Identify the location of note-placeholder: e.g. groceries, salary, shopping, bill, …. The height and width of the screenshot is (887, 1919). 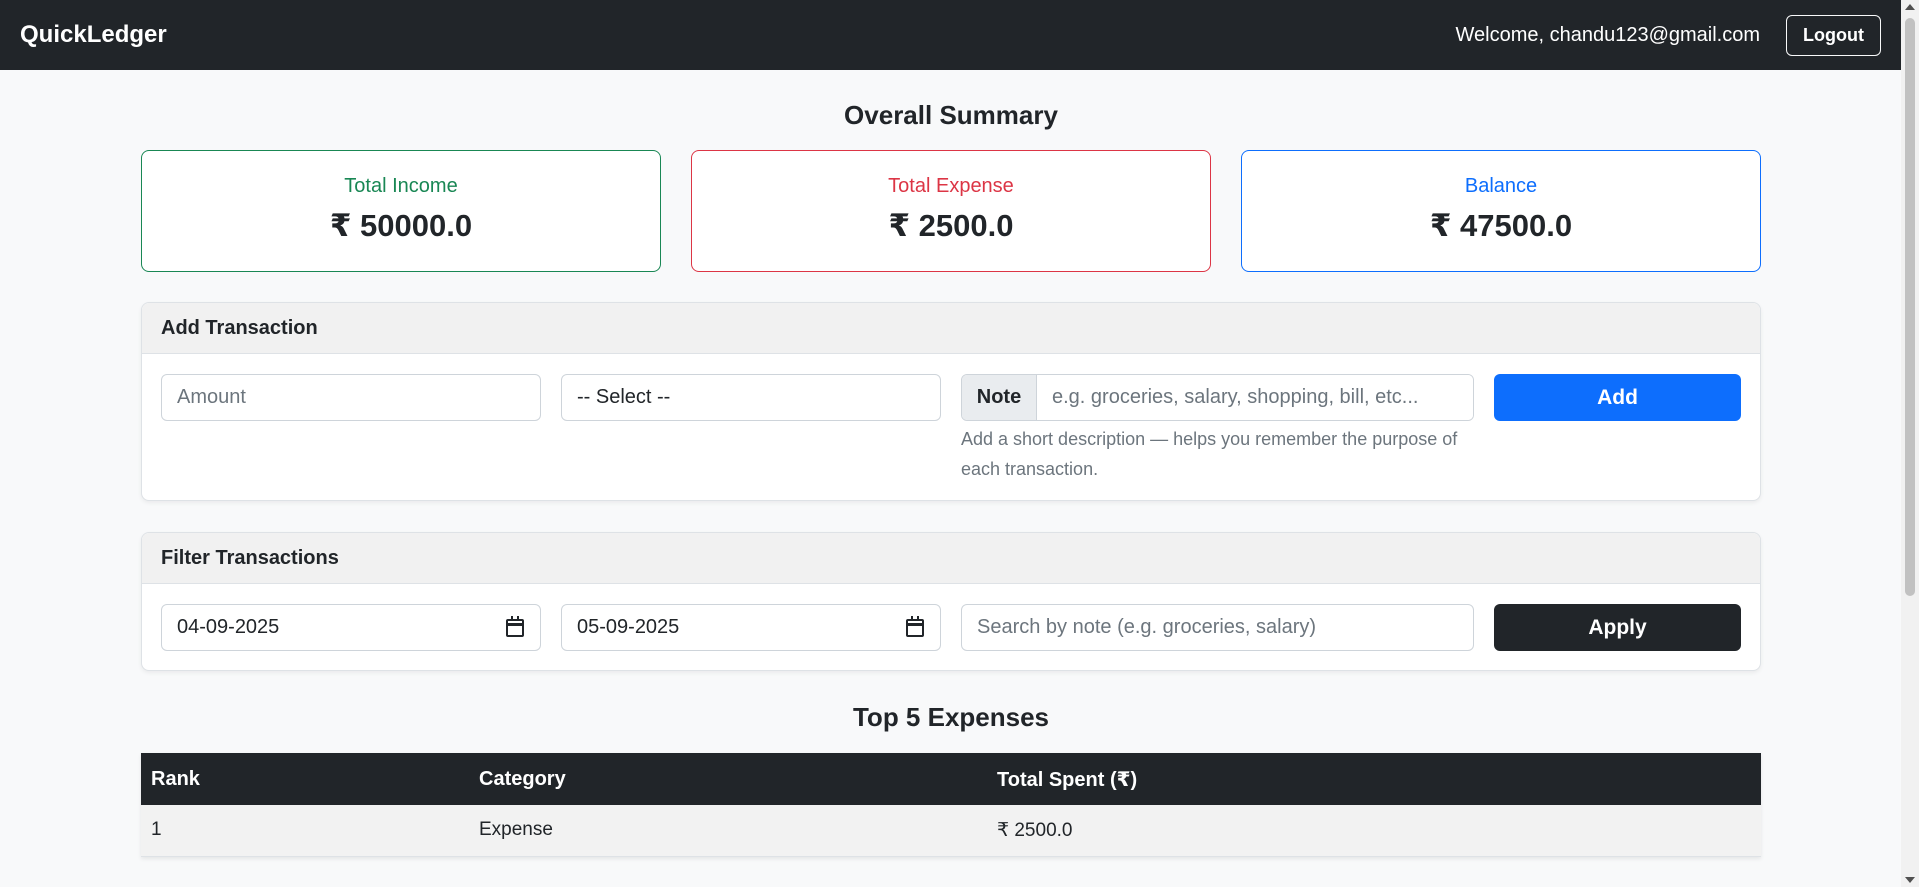
(1235, 397).